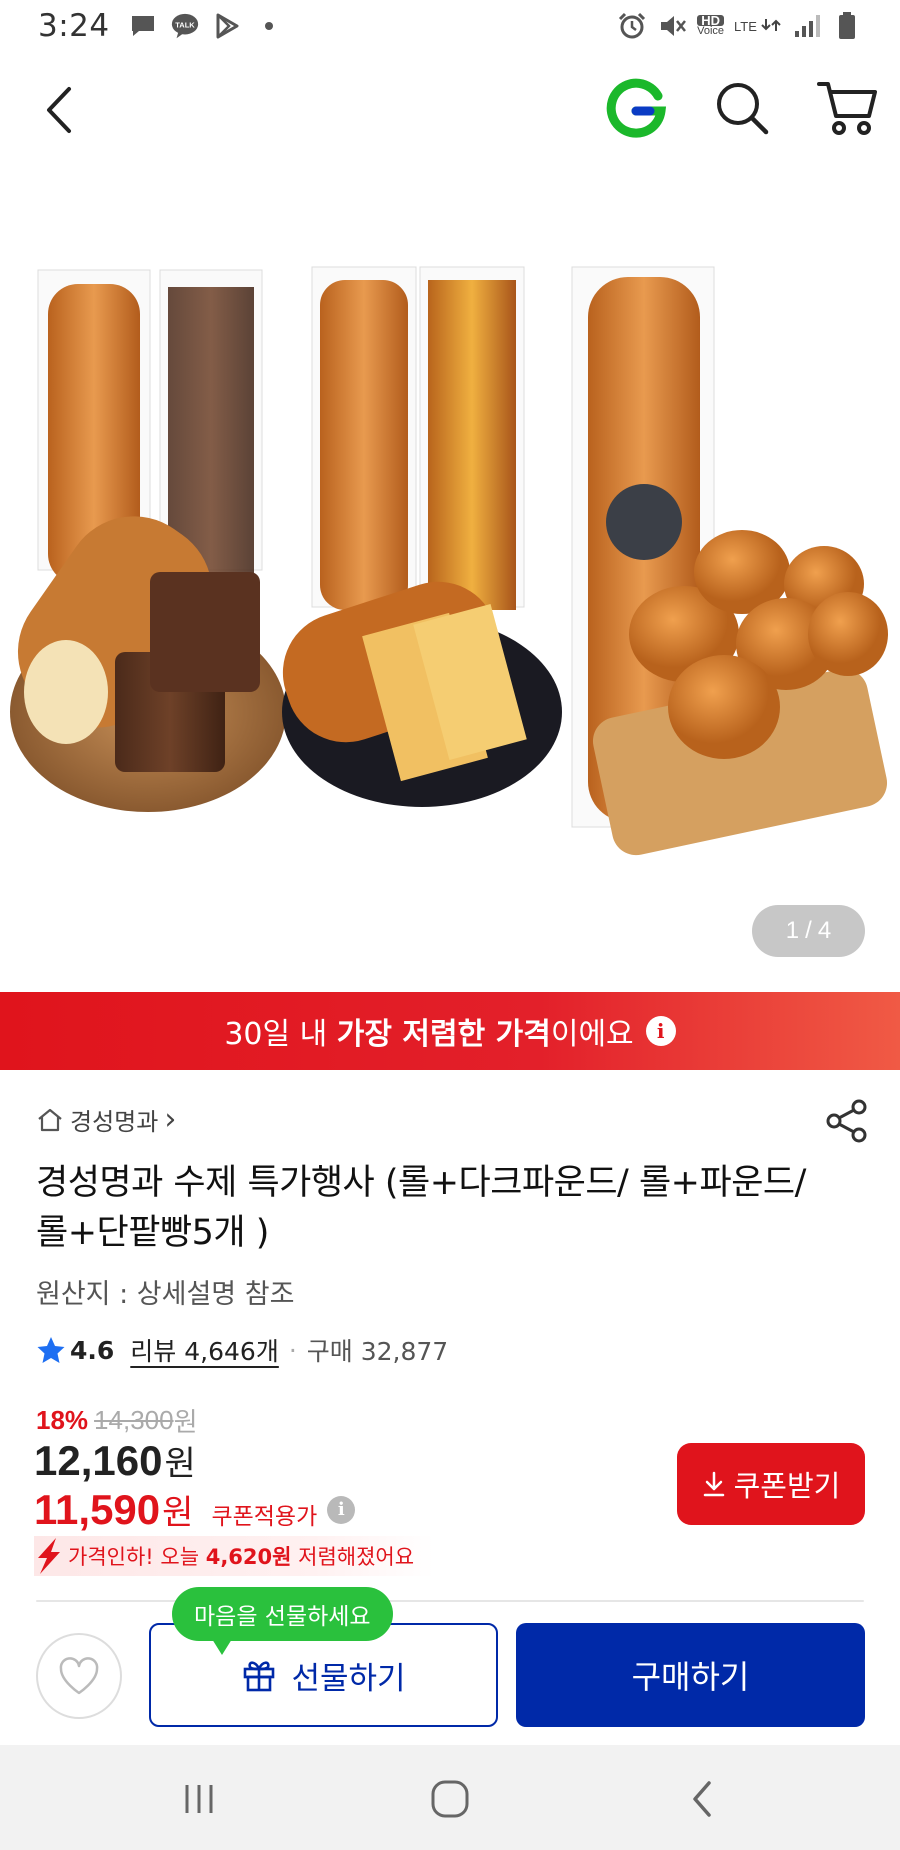 The height and width of the screenshot is (1850, 900). What do you see at coordinates (204, 1350) in the screenshot?
I see `review-link: 리뷰 4,646개` at bounding box center [204, 1350].